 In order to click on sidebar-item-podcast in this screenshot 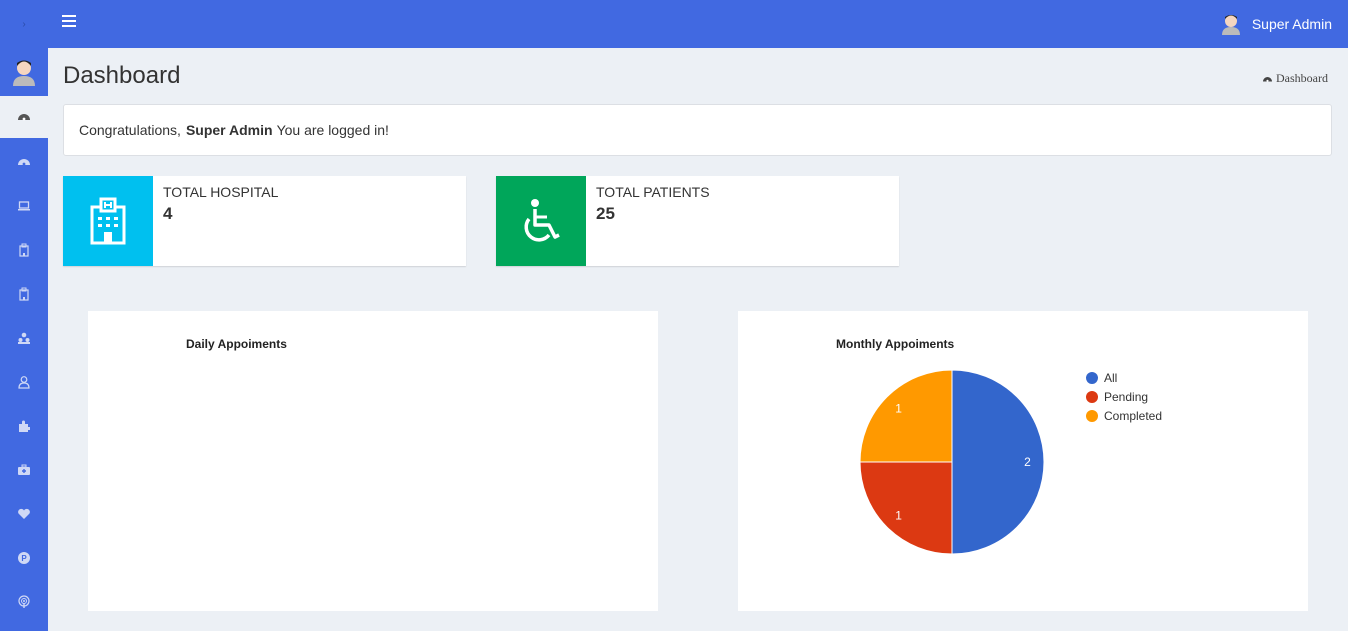, I will do `click(24, 602)`.